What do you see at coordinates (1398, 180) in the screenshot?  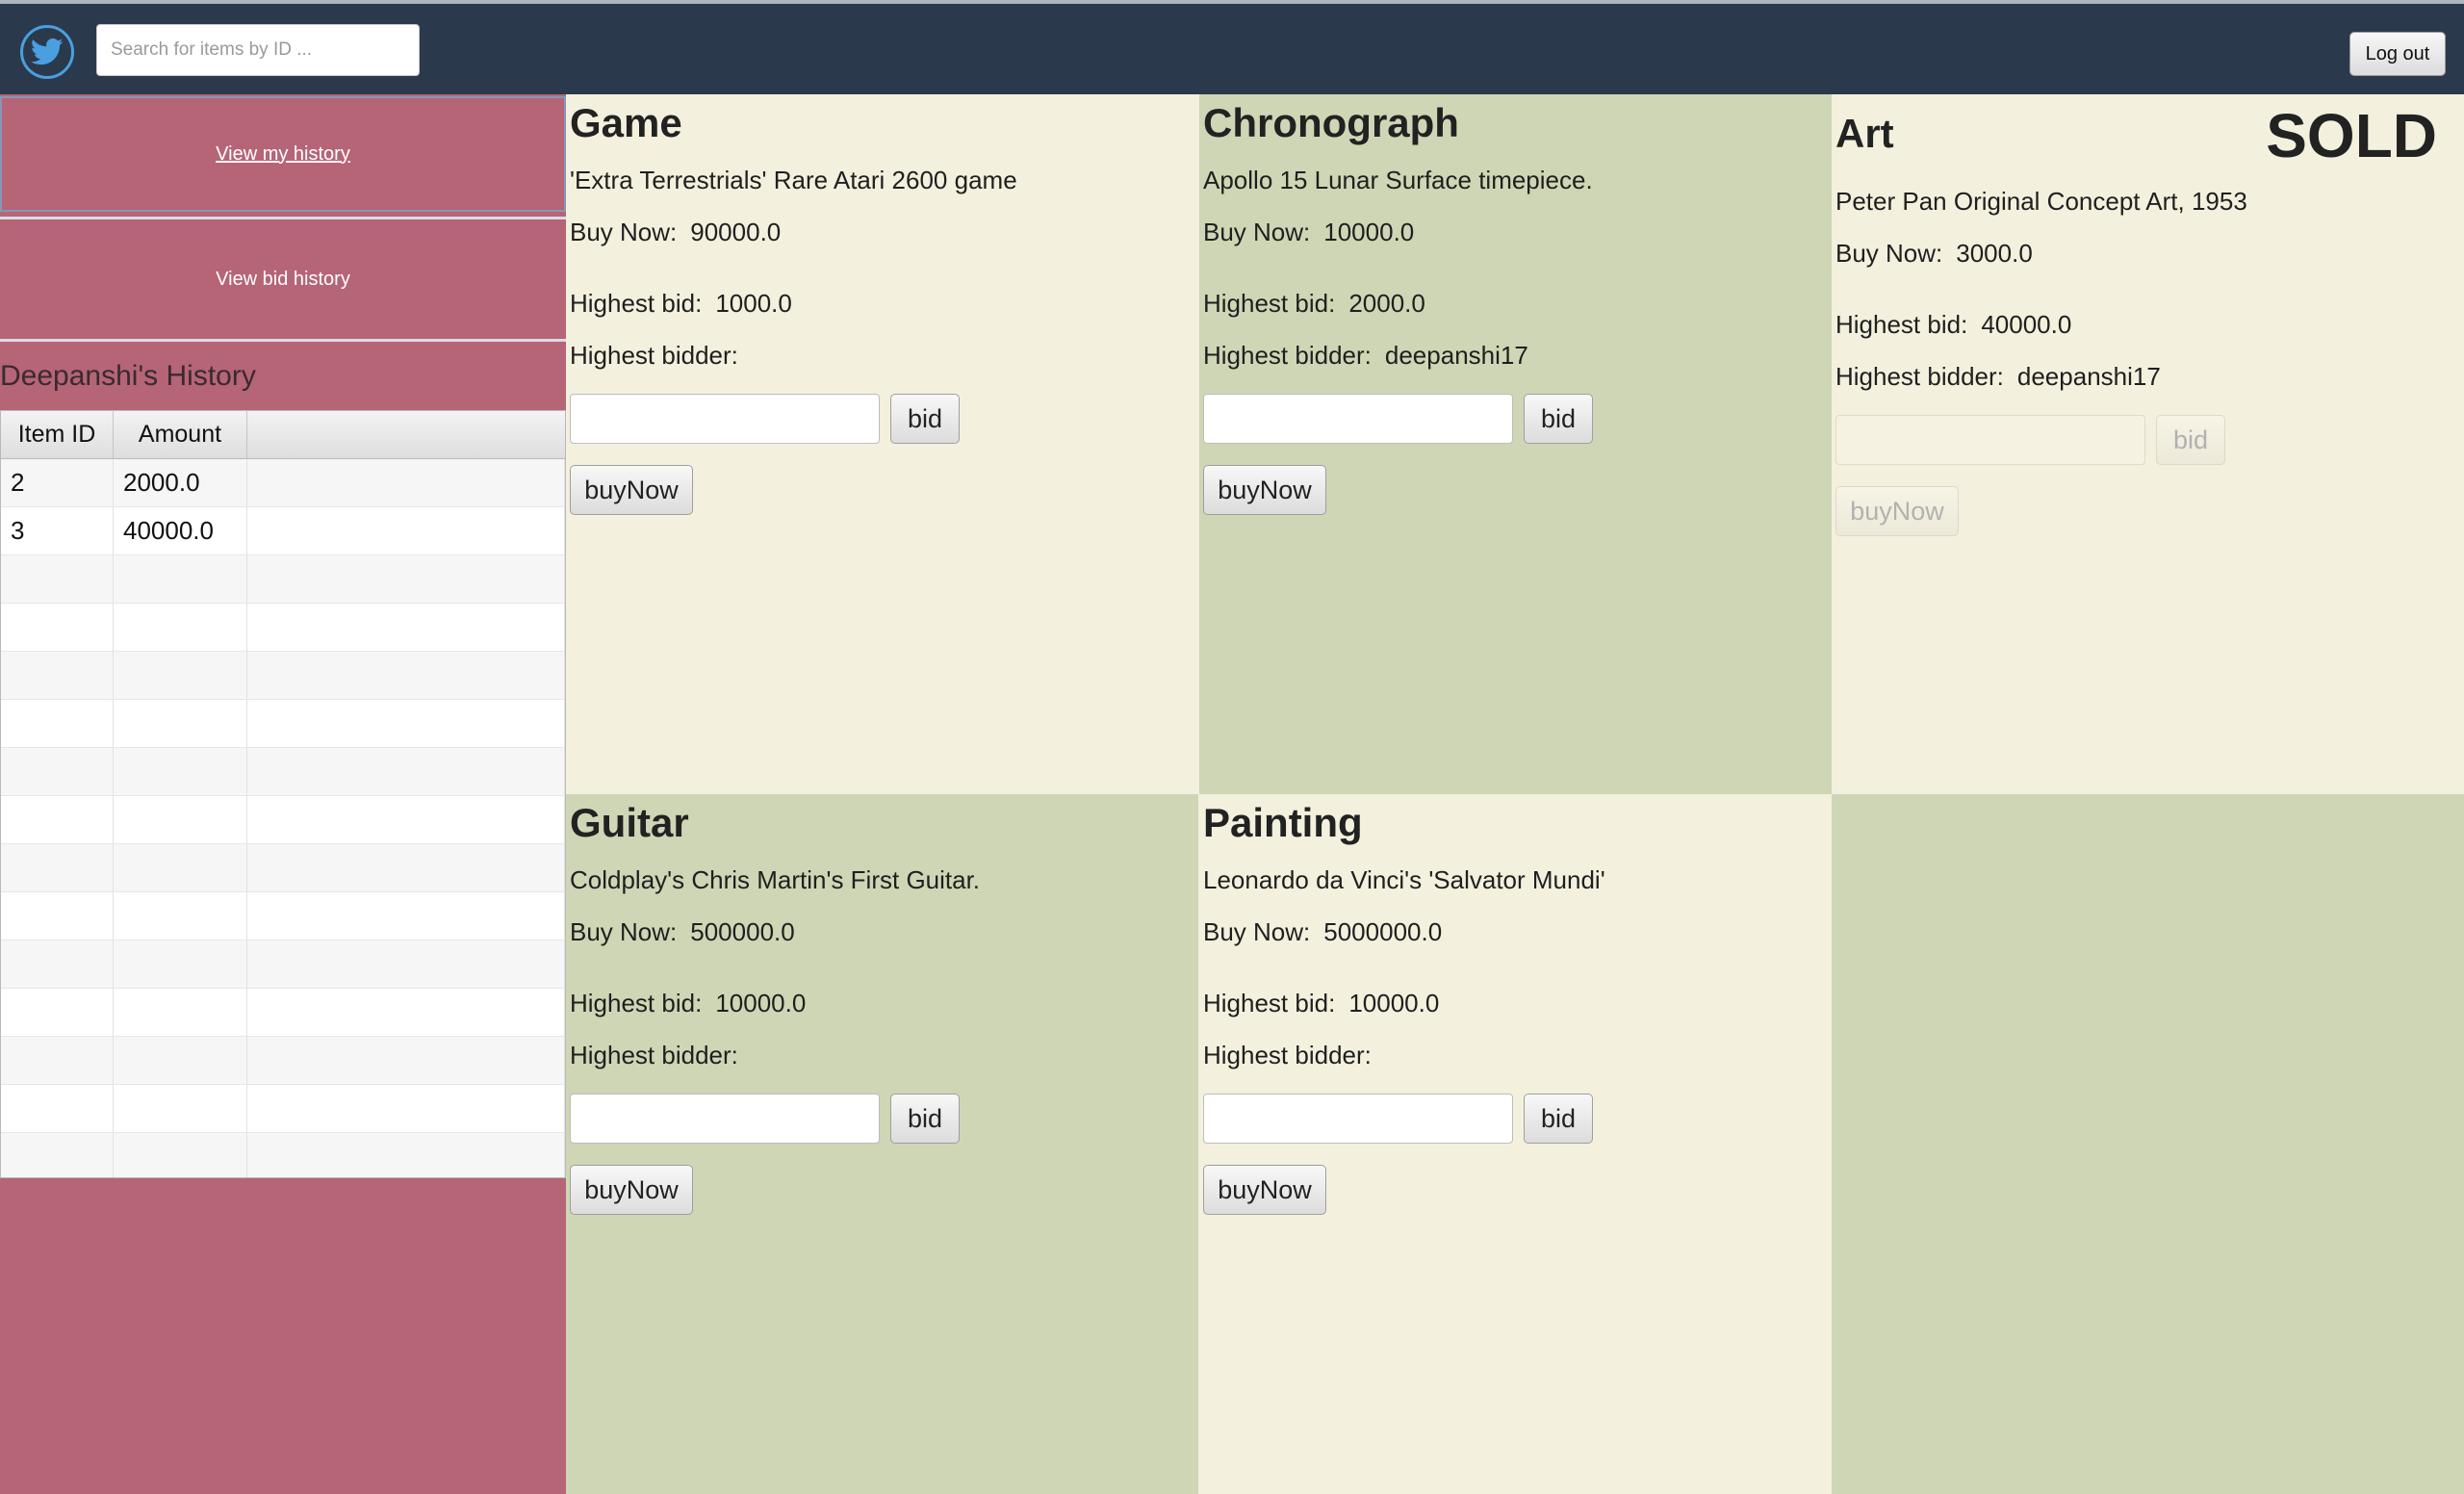 I see `item-description: Apollo 15 Lunar Surface timepiece.` at bounding box center [1398, 180].